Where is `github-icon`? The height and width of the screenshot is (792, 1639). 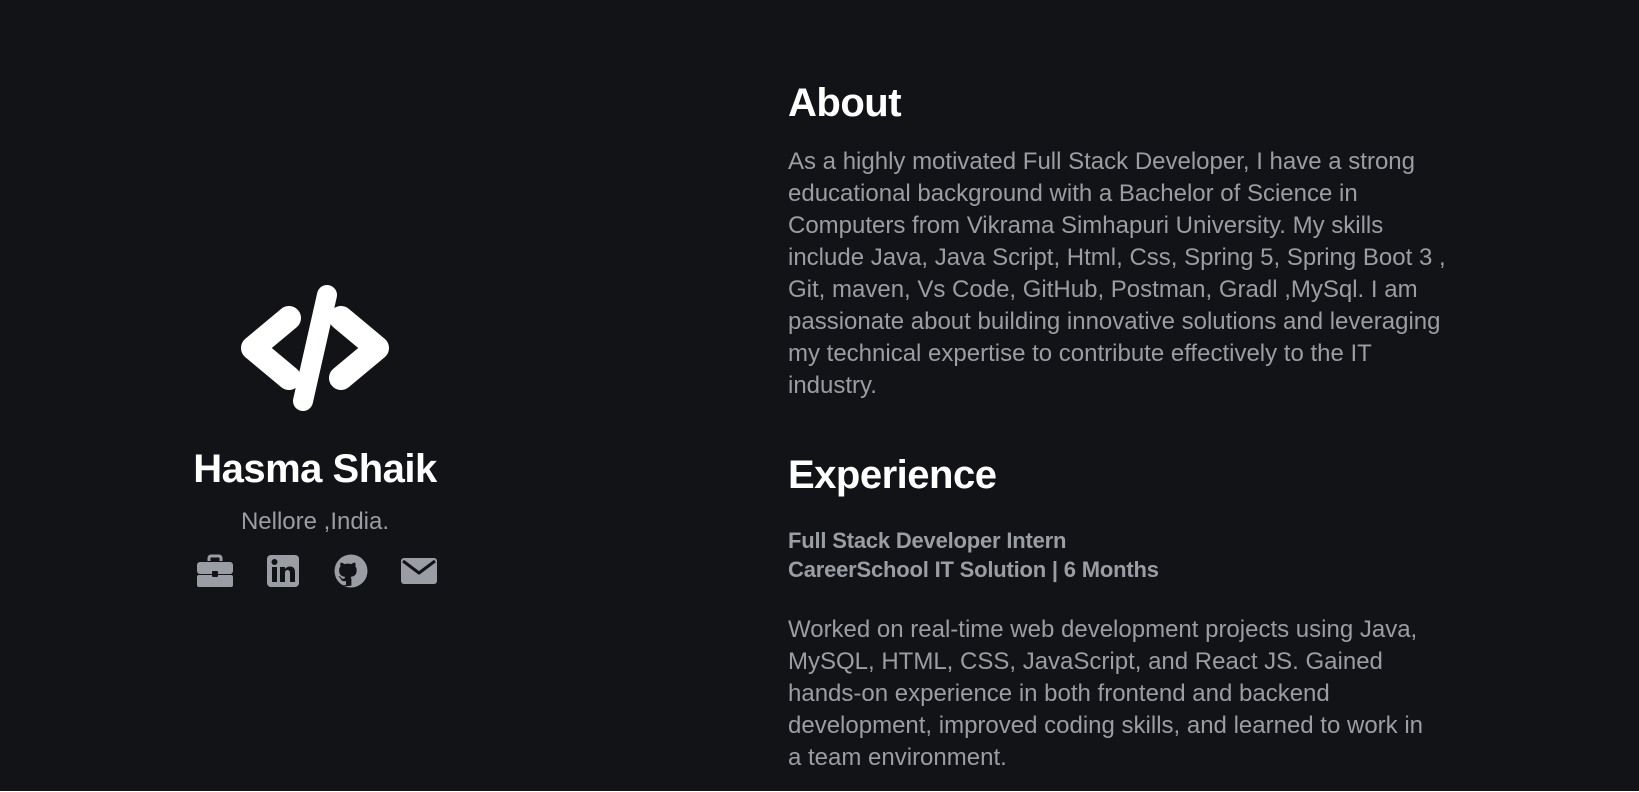
github-icon is located at coordinates (351, 571).